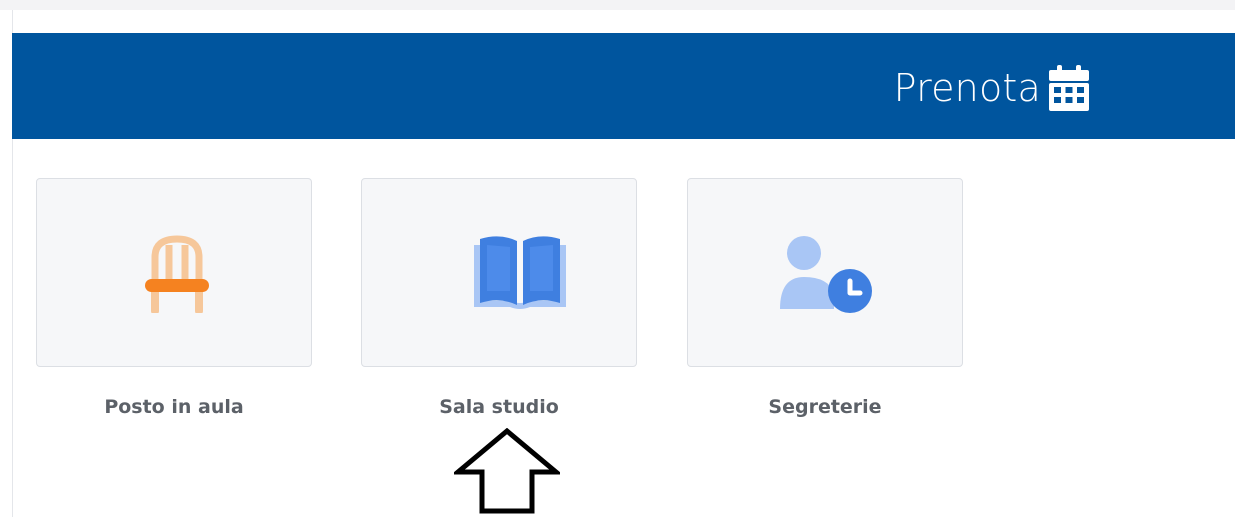  I want to click on top-strip, so click(617, 5).